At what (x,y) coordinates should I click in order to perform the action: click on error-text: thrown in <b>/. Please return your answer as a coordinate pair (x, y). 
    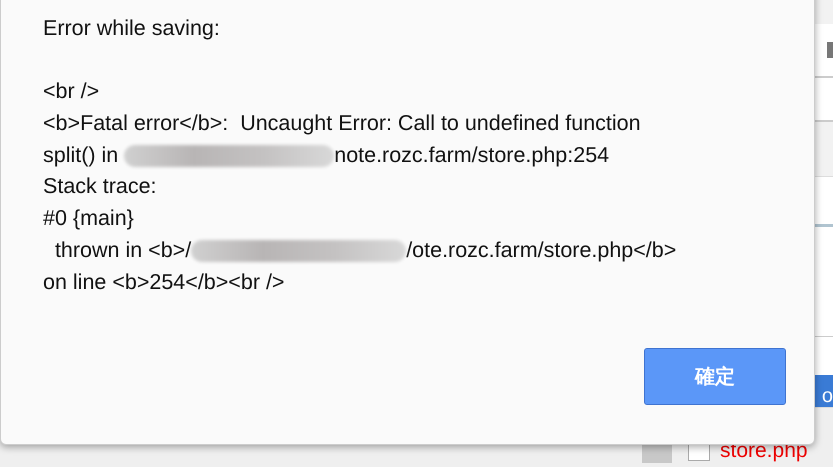
    Looking at the image, I should click on (123, 250).